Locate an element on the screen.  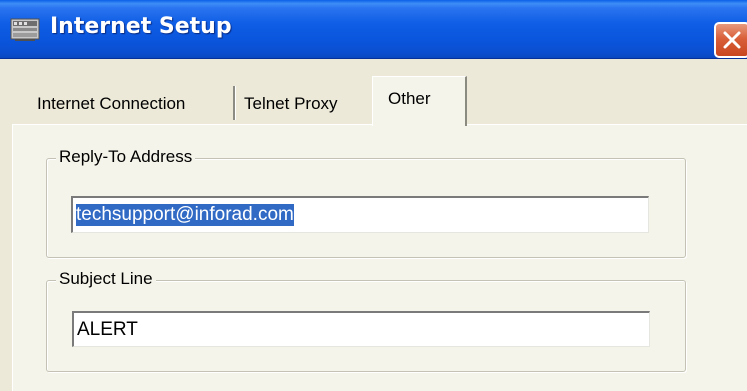
tab-other: Other is located at coordinates (419, 101).